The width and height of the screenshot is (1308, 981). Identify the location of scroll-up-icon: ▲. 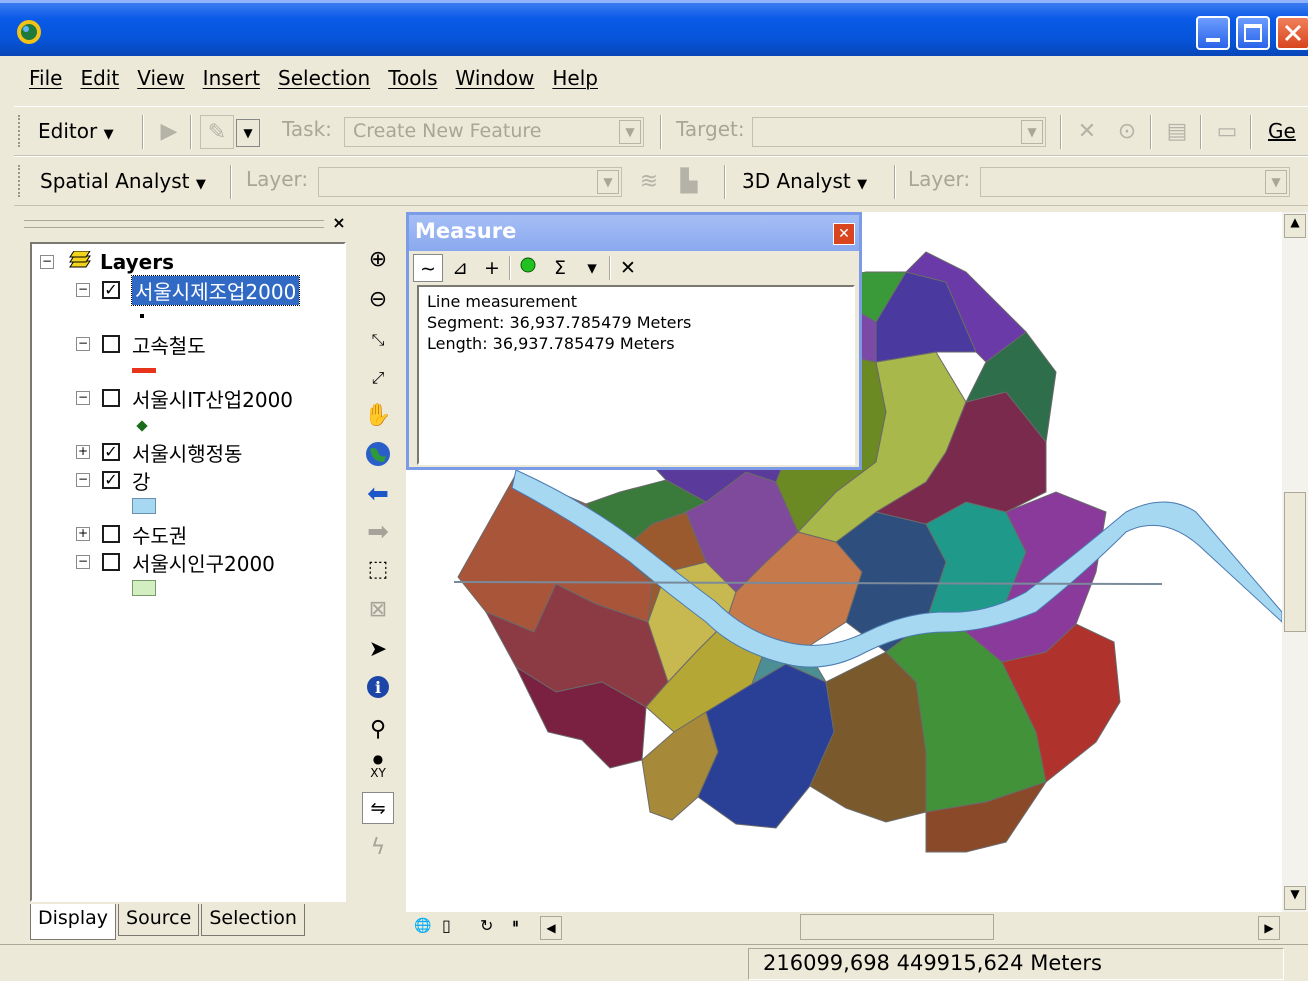
(1295, 226).